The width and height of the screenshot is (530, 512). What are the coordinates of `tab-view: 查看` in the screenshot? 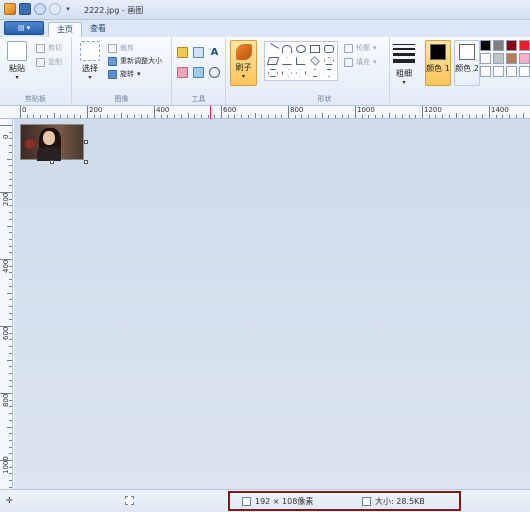 It's located at (98, 29).